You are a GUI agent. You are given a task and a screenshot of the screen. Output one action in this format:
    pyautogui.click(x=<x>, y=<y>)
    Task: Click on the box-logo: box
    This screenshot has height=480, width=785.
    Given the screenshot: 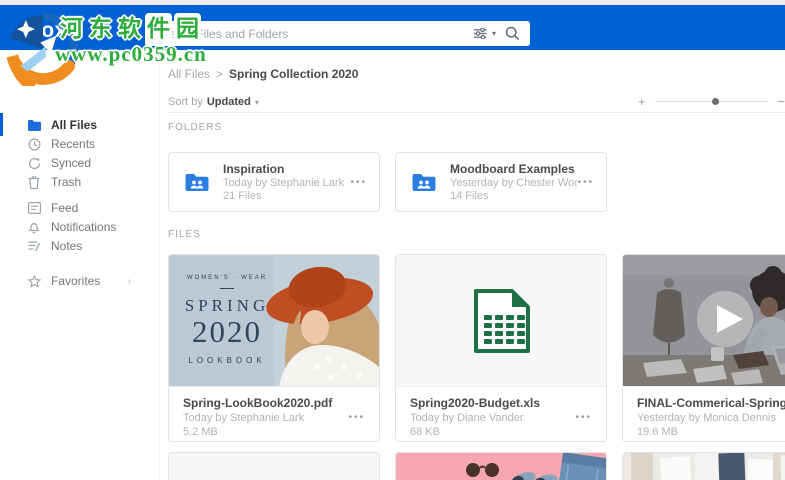 What is the action you would take?
    pyautogui.click(x=47, y=30)
    